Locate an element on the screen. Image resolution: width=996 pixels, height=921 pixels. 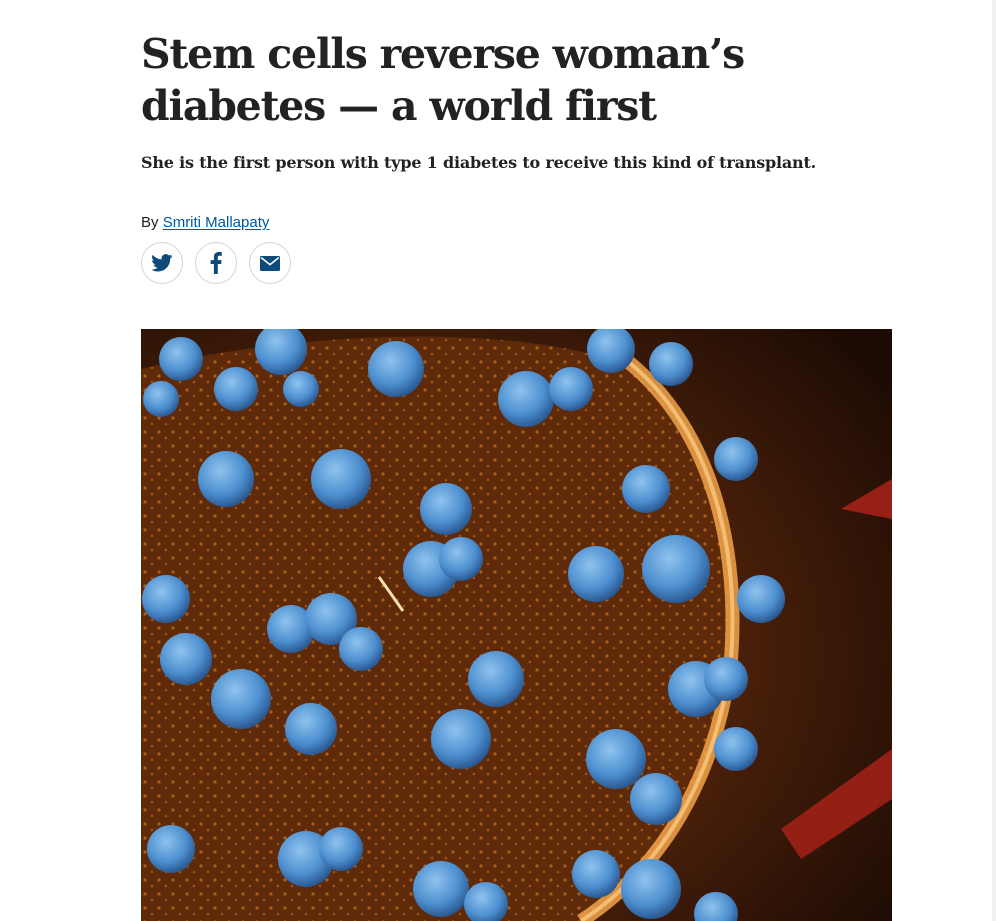
email-icon is located at coordinates (270, 263).